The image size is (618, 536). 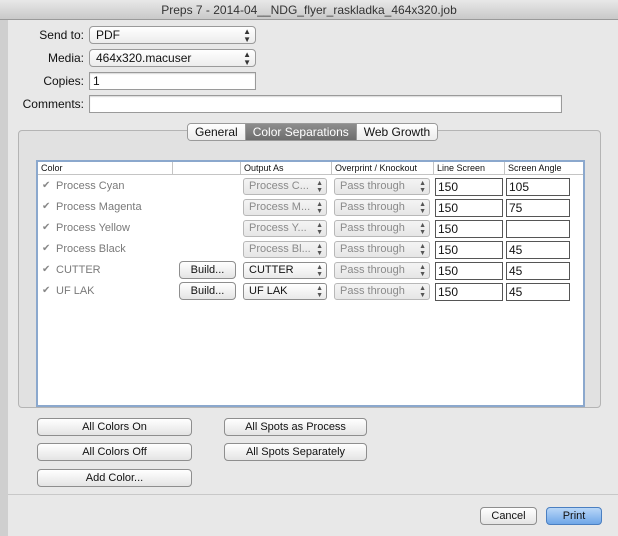 I want to click on screen-angle-input, so click(x=538, y=229).